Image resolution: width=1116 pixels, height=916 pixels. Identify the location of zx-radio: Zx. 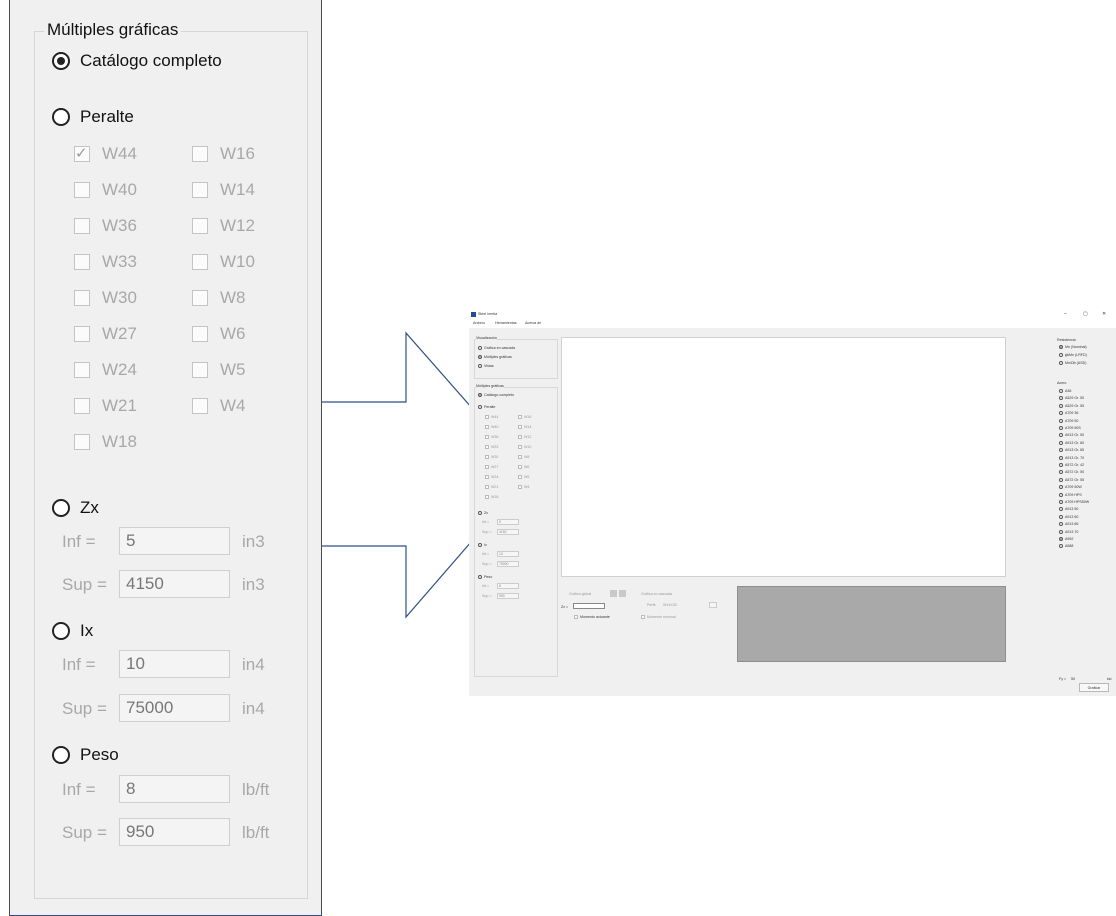
(75, 508).